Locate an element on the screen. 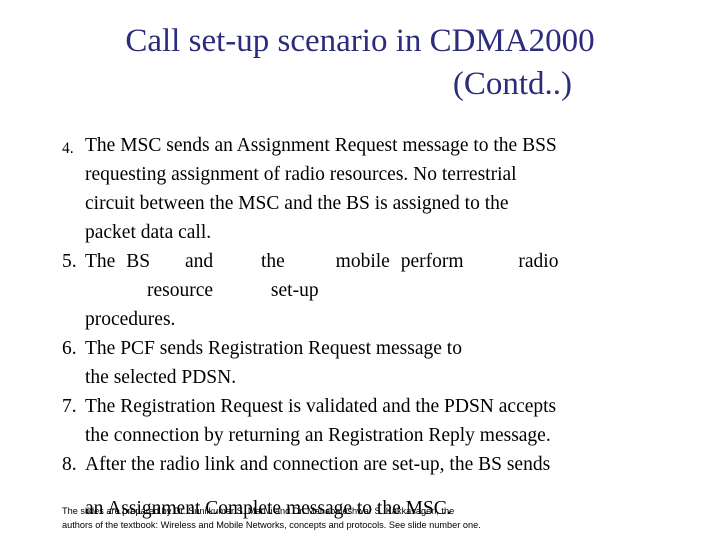 Image resolution: width=720 pixels, height=540 pixels. list-marker: 5. is located at coordinates (69, 261).